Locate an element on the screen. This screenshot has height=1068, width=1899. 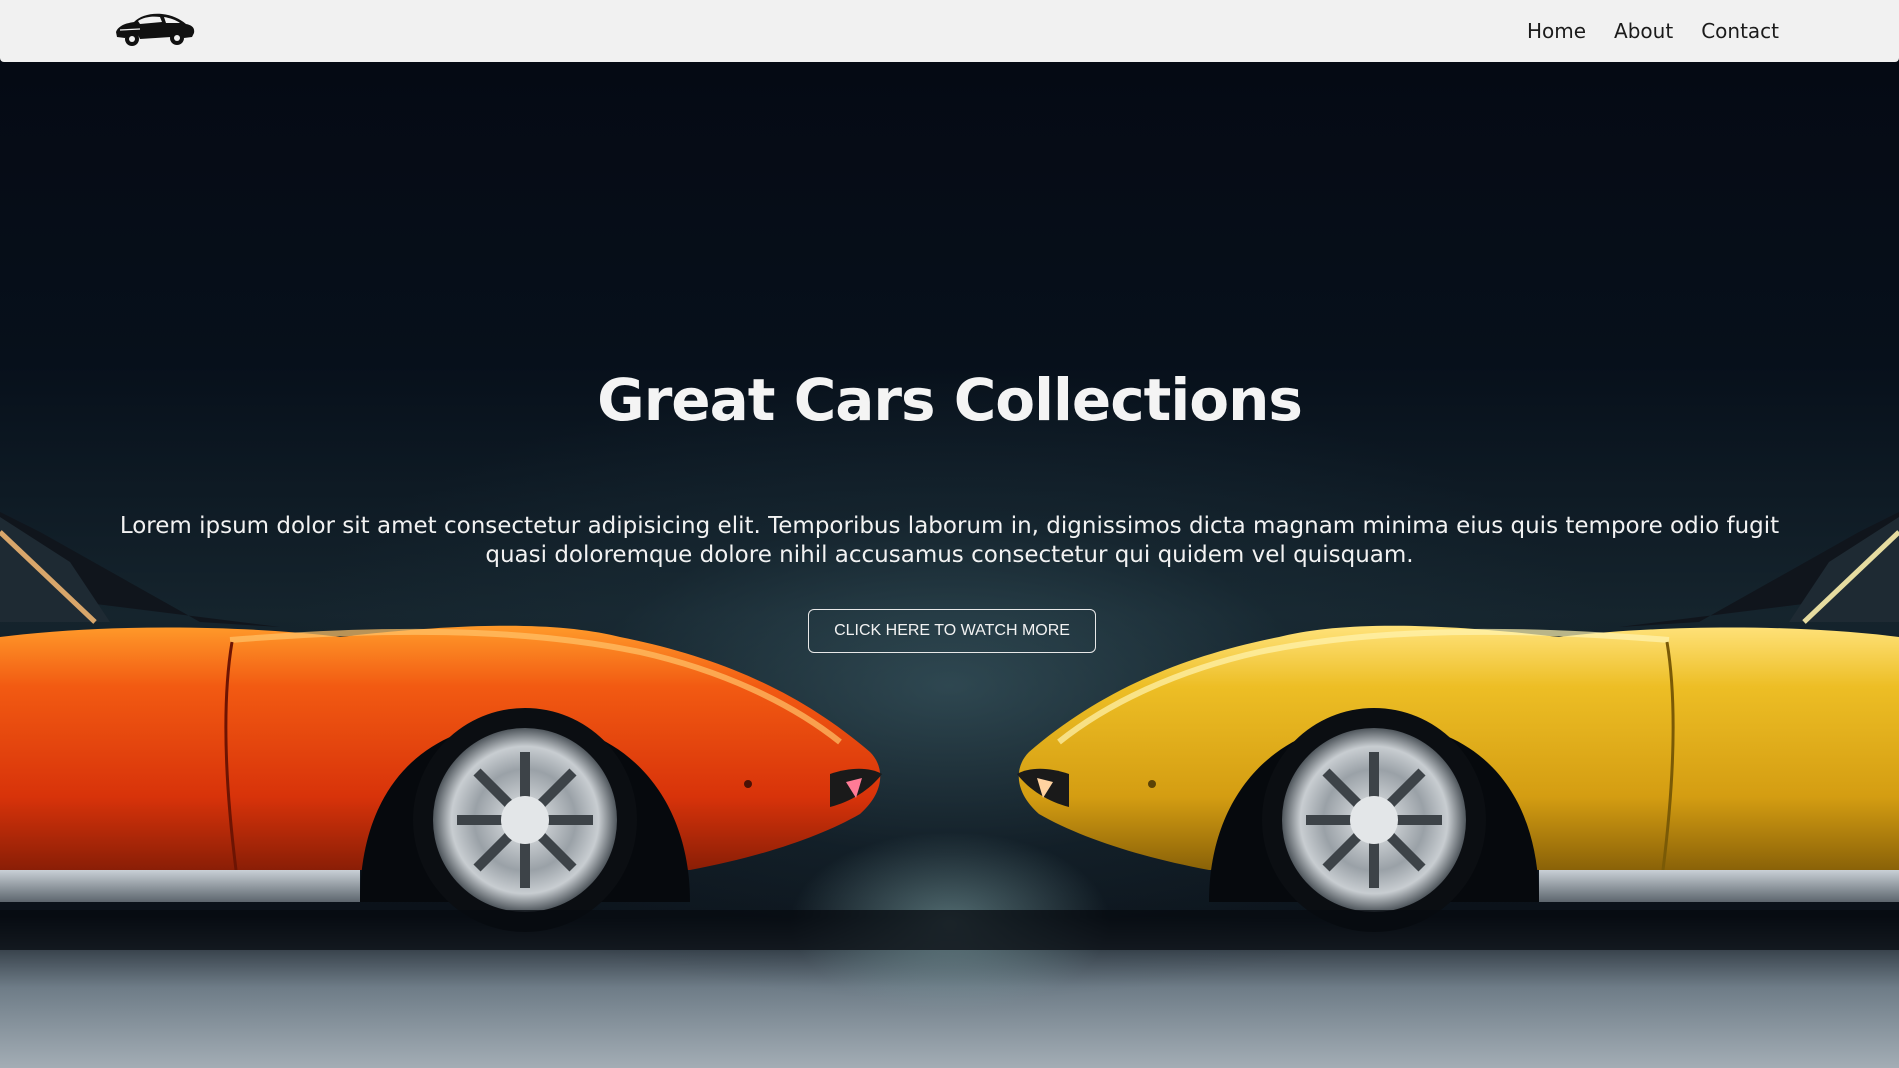
nav-link-home: Home is located at coordinates (1556, 31).